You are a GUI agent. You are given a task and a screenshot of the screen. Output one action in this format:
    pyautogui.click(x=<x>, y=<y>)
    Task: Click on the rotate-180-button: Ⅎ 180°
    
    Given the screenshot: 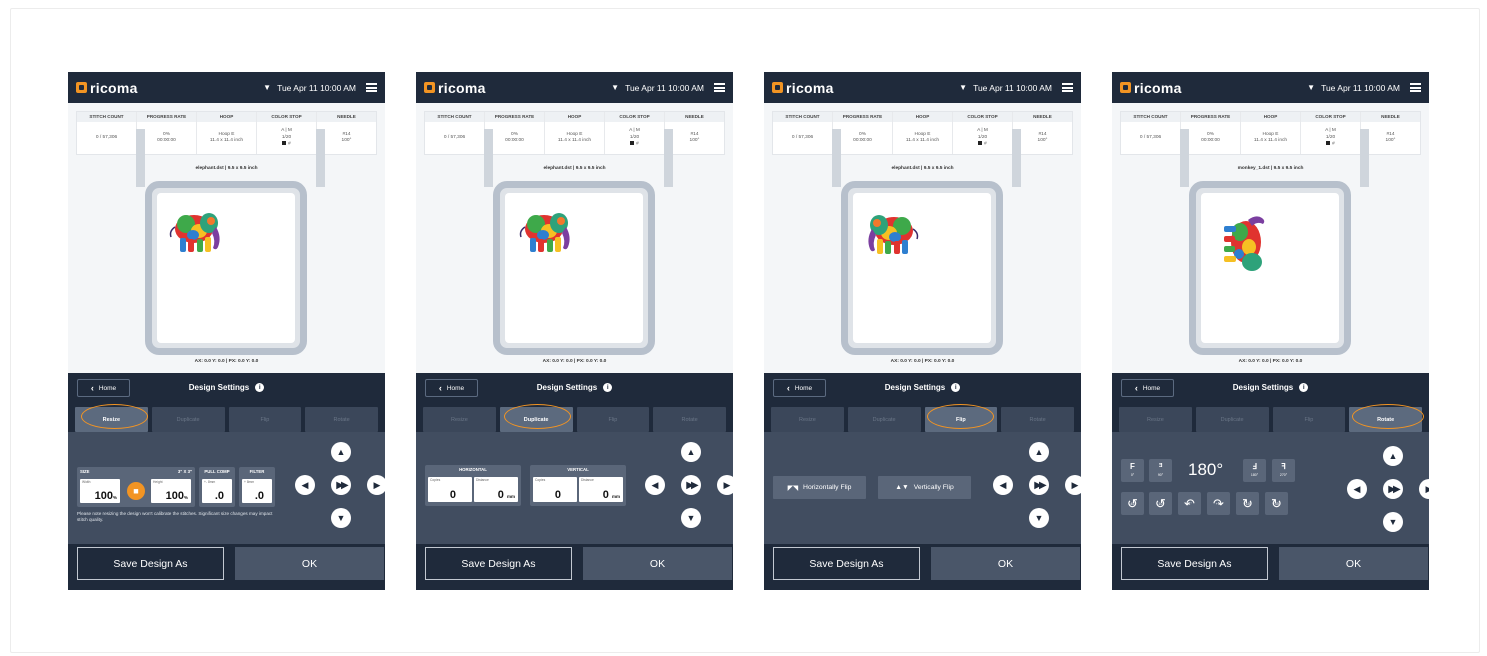 What is the action you would take?
    pyautogui.click(x=1254, y=470)
    